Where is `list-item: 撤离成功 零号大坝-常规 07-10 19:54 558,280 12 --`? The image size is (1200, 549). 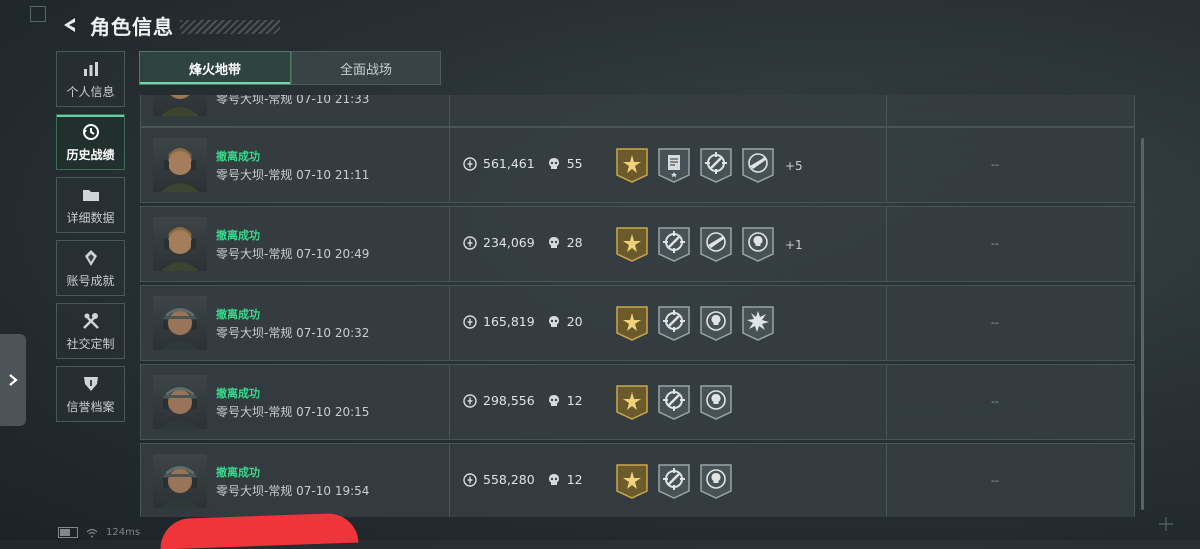 list-item: 撤离成功 零号大坝-常规 07-10 19:54 558,280 12 -- is located at coordinates (637, 480).